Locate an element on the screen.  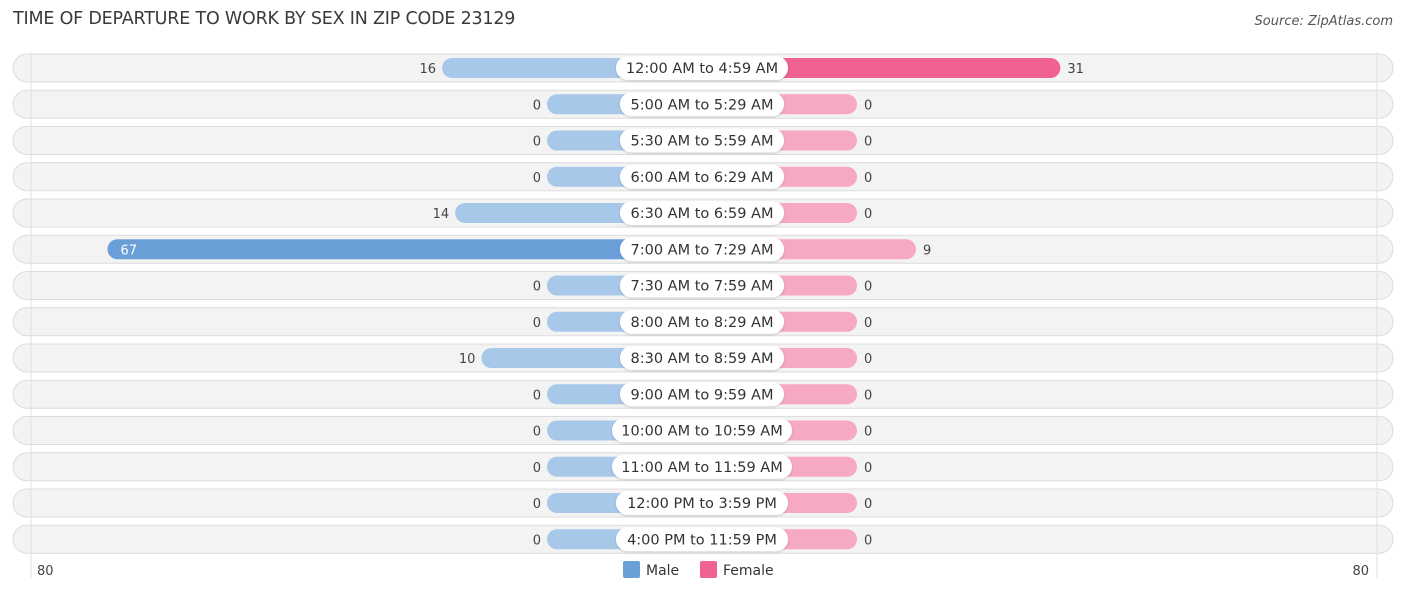
legend-item-male: Male is located at coordinates (651, 570).